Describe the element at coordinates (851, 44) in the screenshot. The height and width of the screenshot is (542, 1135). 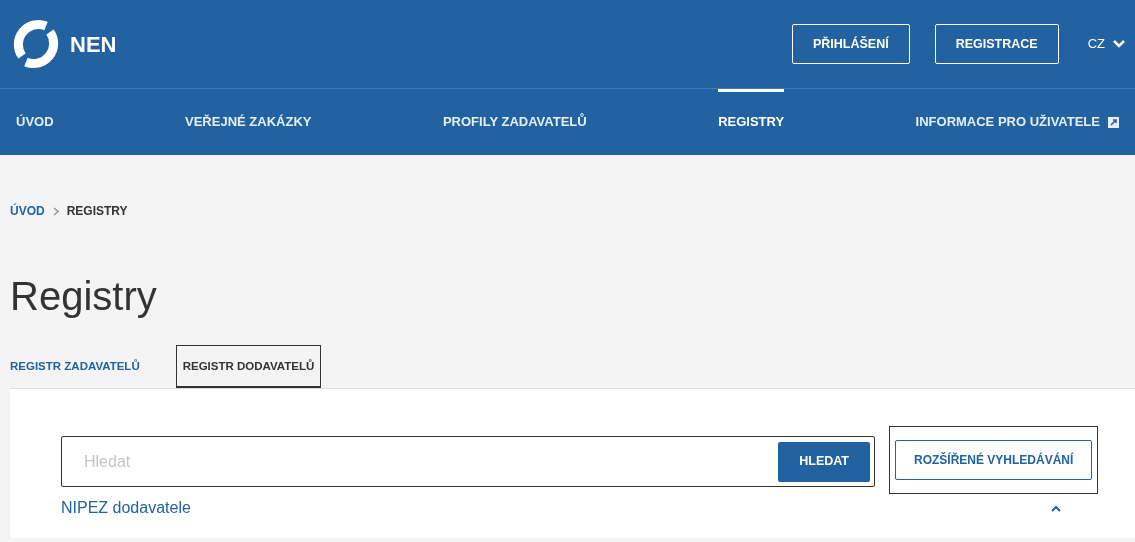
I see `header-button: PŘIHLÁŠENÍ` at that location.